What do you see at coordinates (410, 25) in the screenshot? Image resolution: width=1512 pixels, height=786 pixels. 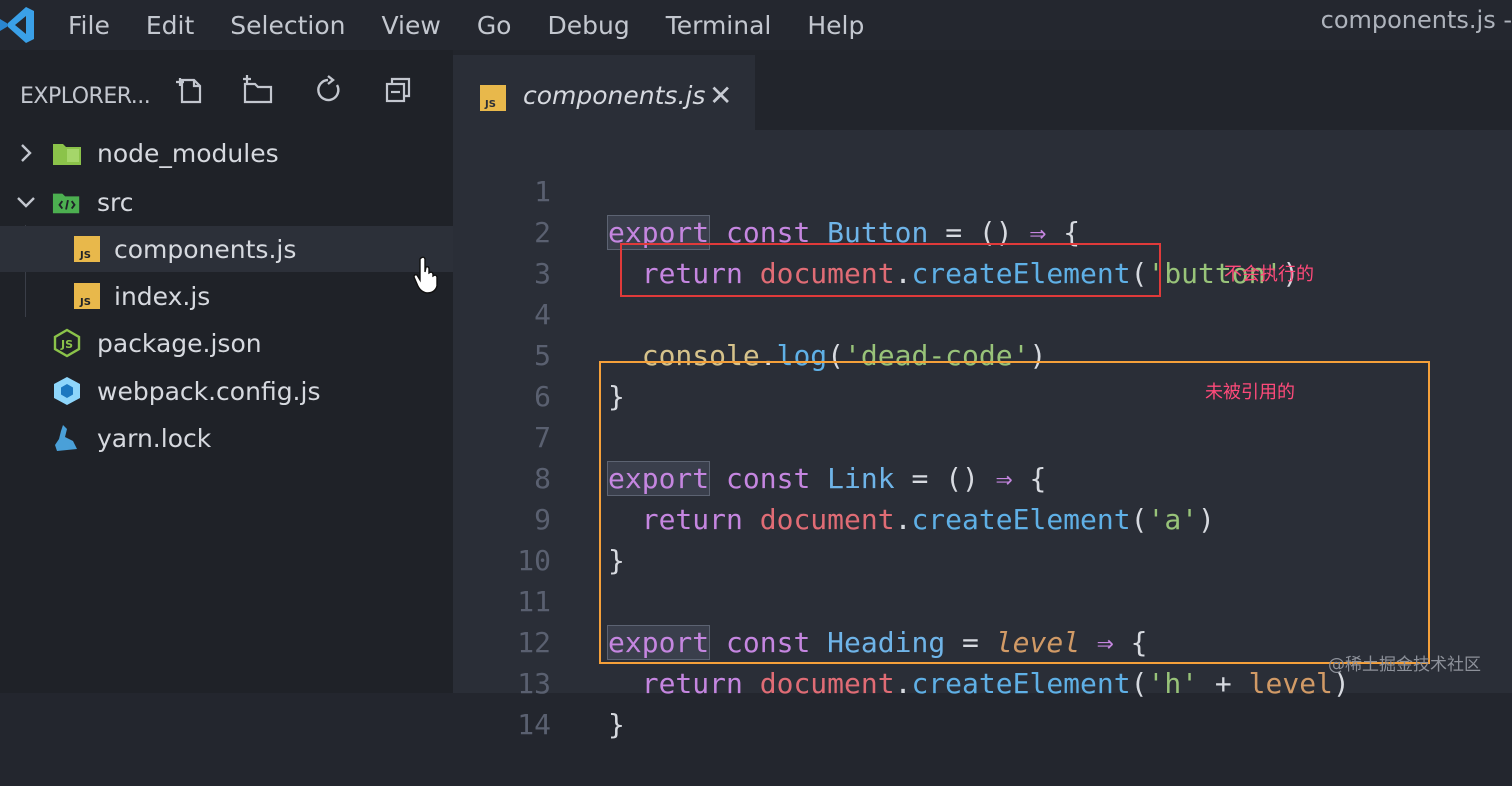 I see `menu-view: View` at bounding box center [410, 25].